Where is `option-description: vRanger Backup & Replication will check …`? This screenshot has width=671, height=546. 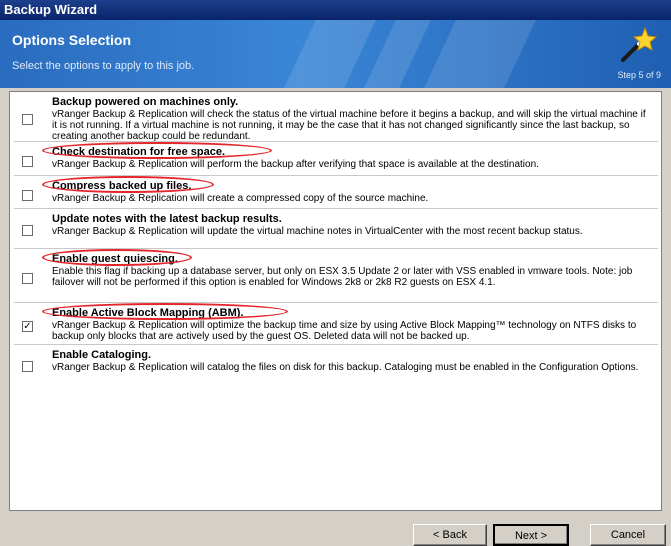 option-description: vRanger Backup & Replication will check … is located at coordinates (349, 125).